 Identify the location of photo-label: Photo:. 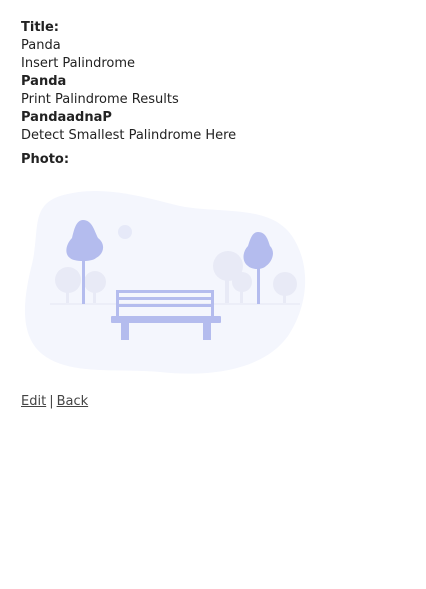
(45, 159).